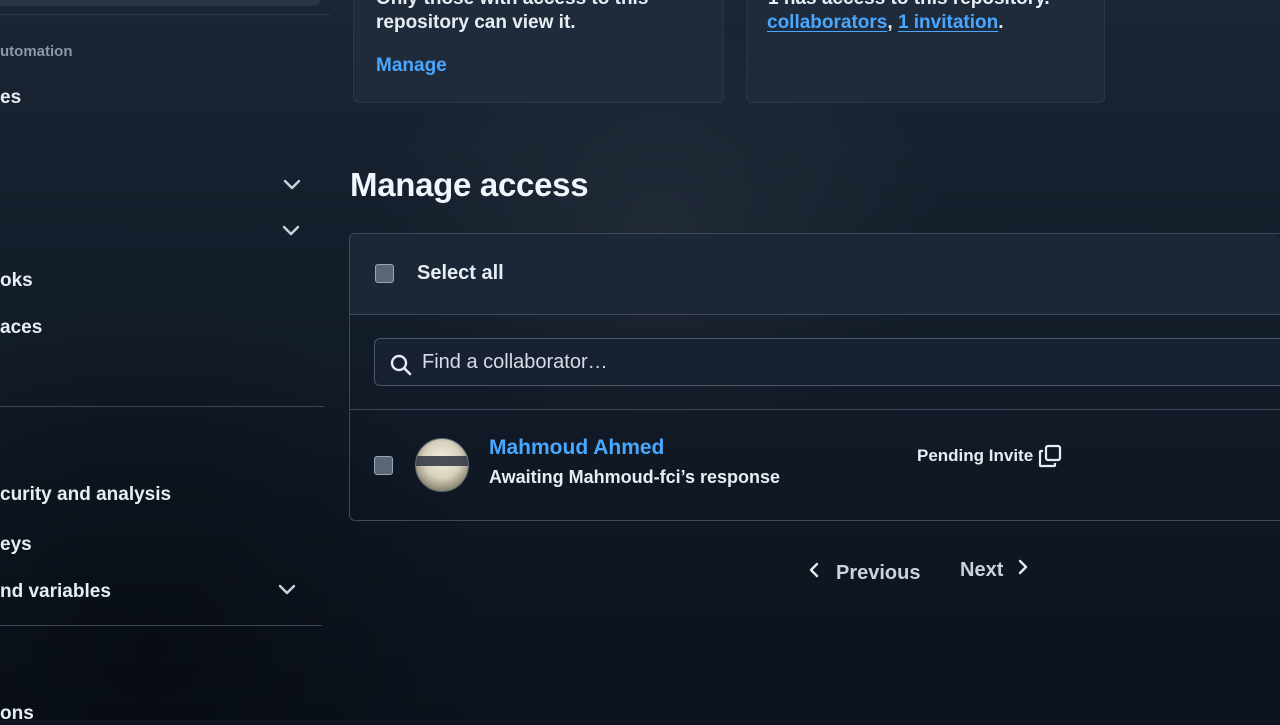 The height and width of the screenshot is (725, 1280). I want to click on sidebar-item-environments: es, so click(10, 98).